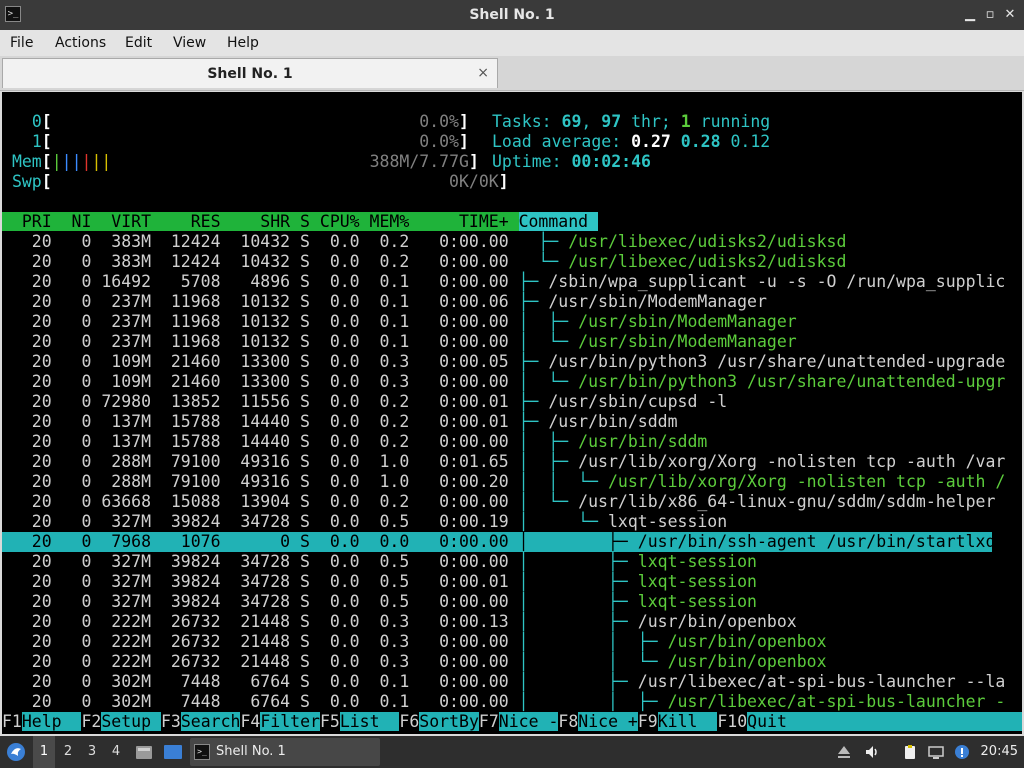 This screenshot has height=768, width=1024. I want to click on fkey-label: Help, so click(51, 721).